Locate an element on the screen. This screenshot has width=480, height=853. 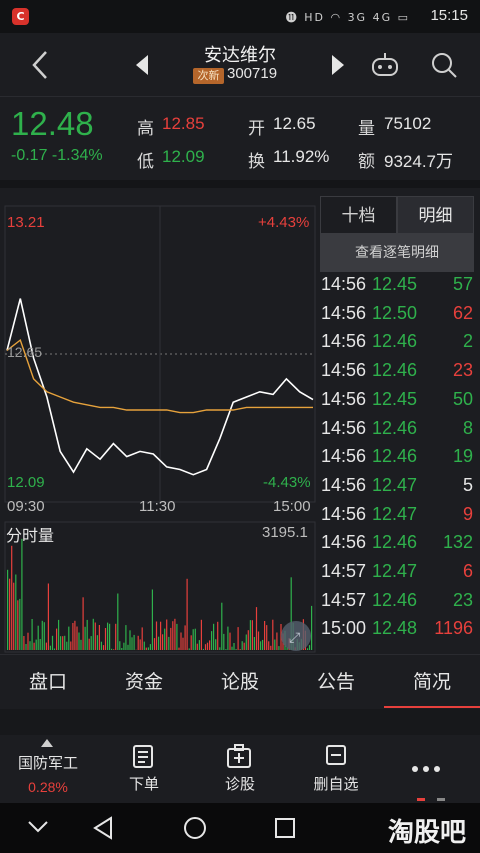
volume-title: 分时量 is located at coordinates (30, 535).